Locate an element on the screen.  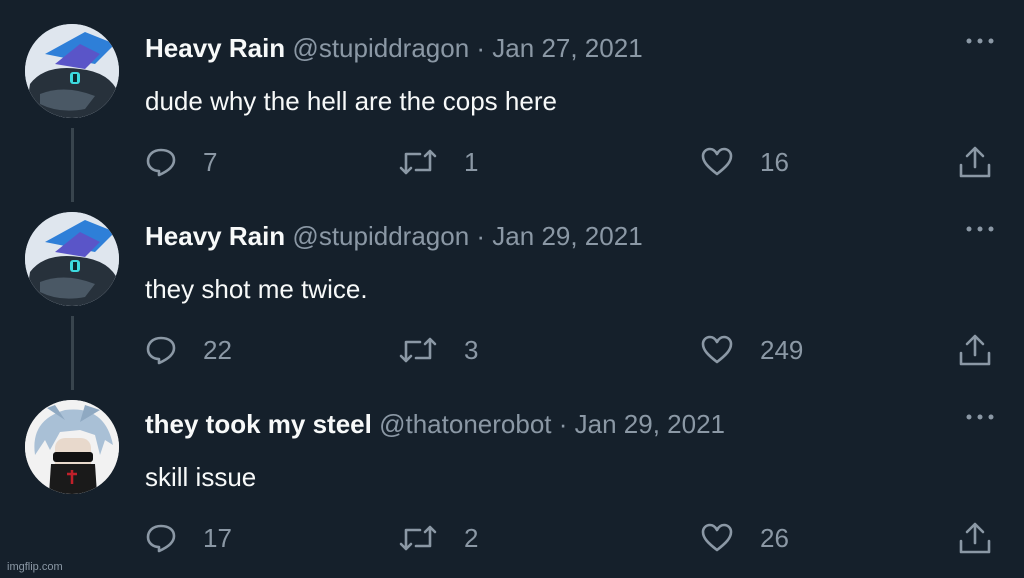
reply-button: 17 is located at coordinates (188, 538).